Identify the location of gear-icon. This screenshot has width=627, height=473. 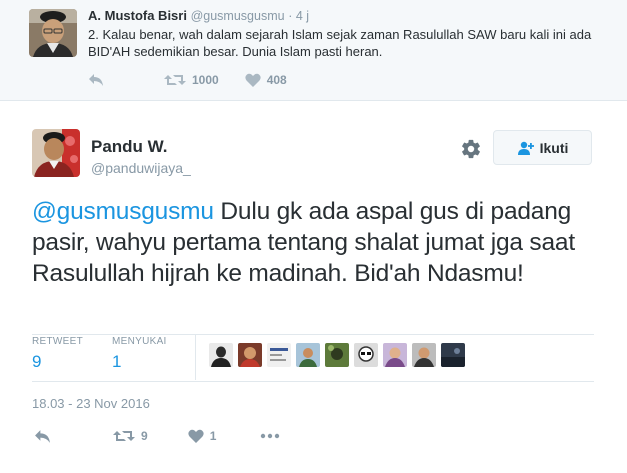
(471, 149).